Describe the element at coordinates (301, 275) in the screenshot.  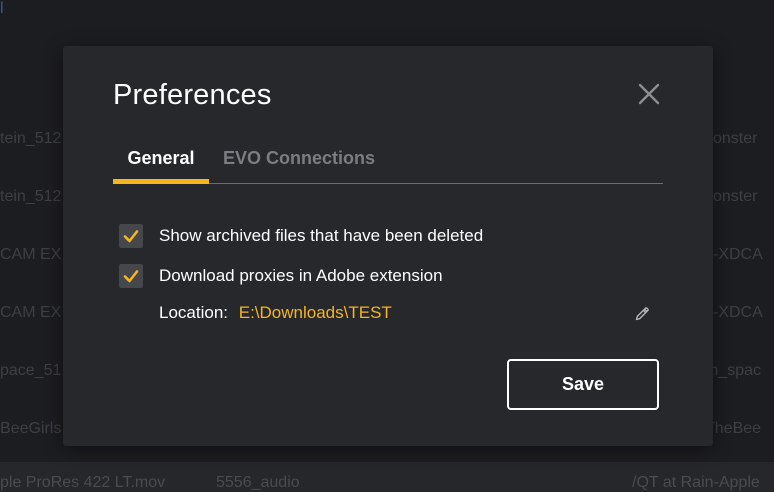
I see `download-proxies-label: Download proxies in Adobe extension` at that location.